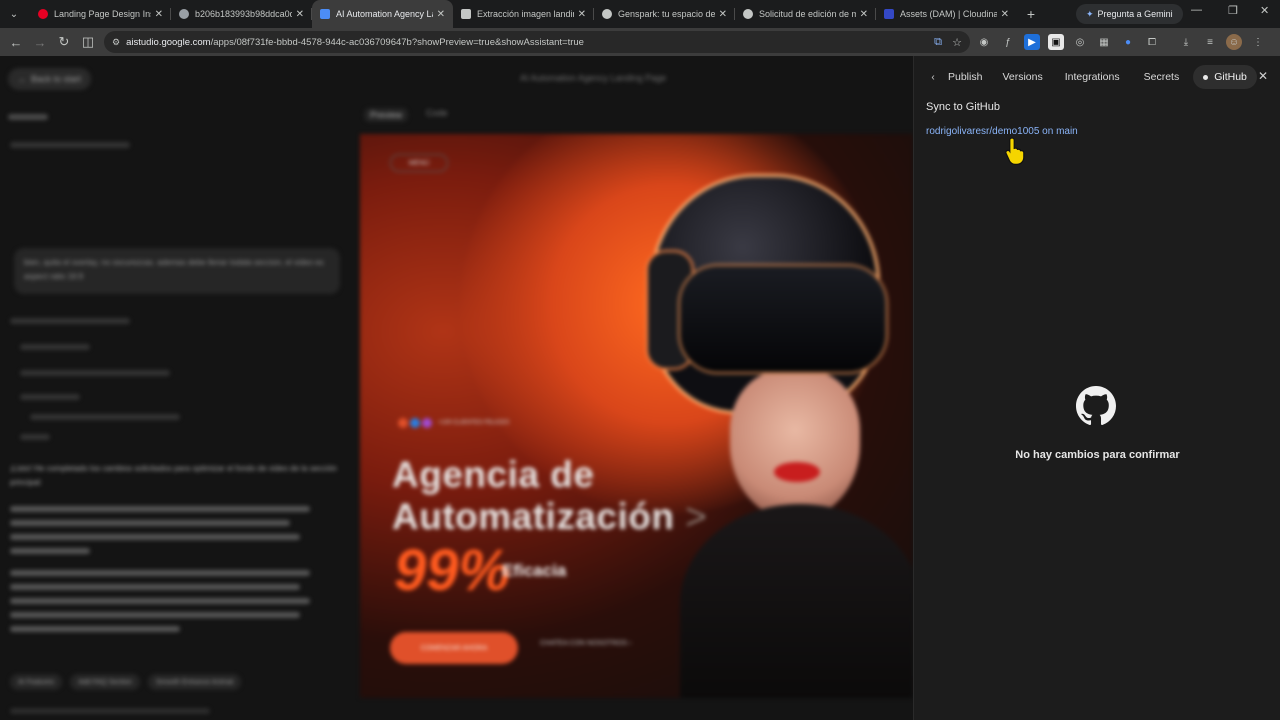 The image size is (1280, 720). What do you see at coordinates (1031, 14) in the screenshot?
I see `new-tab-plus-icon: +` at bounding box center [1031, 14].